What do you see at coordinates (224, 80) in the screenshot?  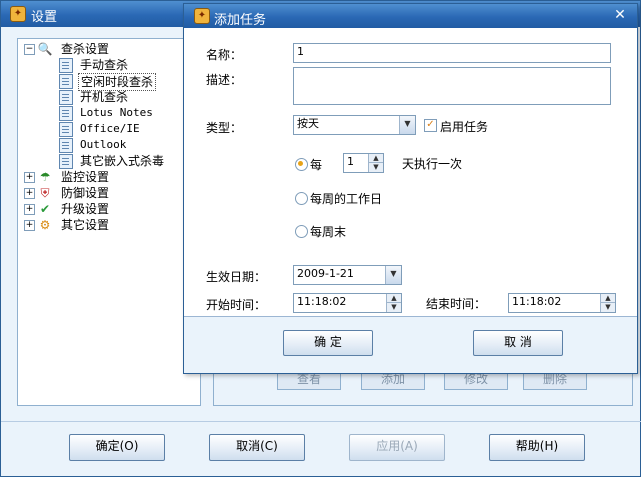 I see `description-label: 描述：` at bounding box center [224, 80].